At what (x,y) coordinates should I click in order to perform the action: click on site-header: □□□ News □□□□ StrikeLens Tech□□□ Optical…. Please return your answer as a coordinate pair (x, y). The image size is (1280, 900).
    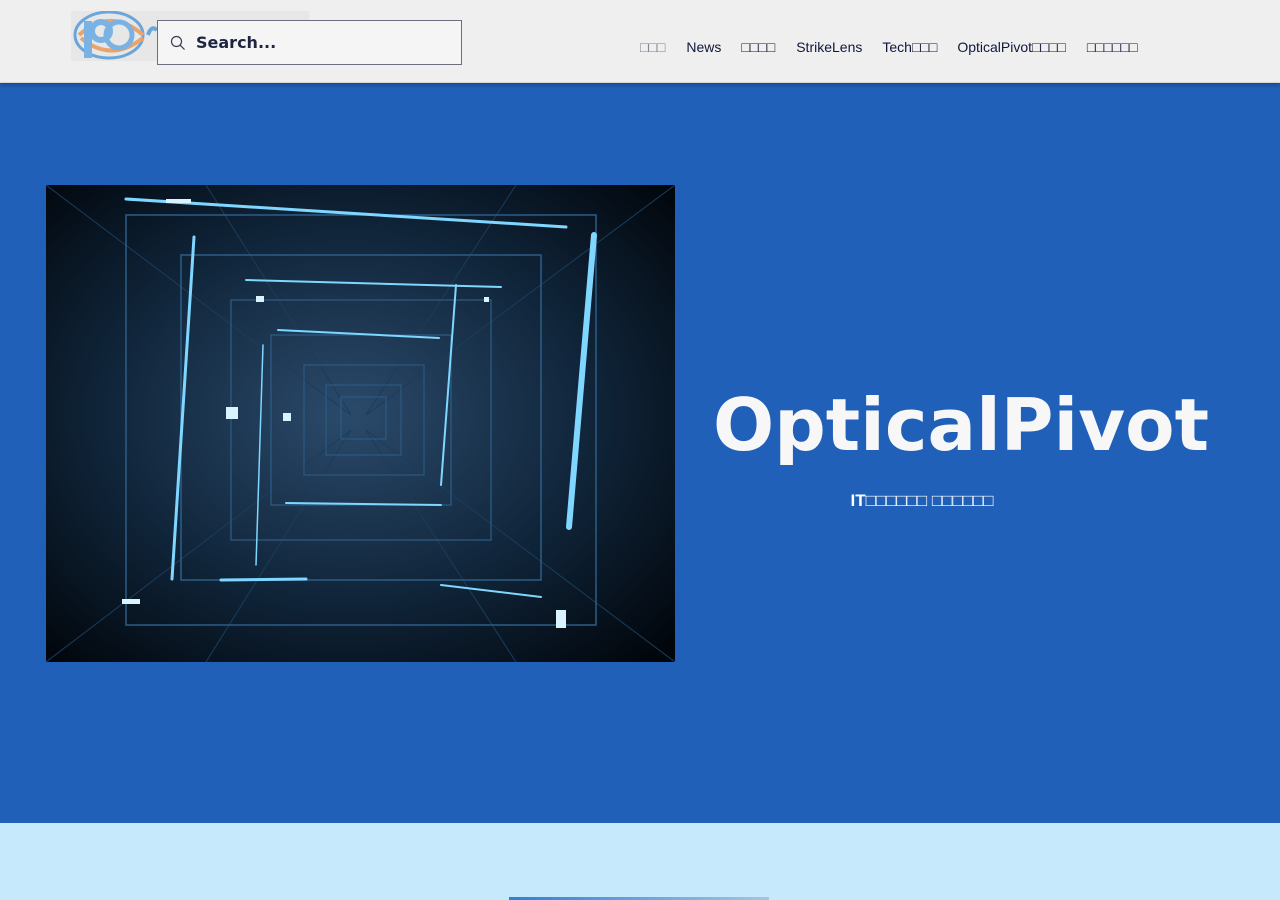
    Looking at the image, I should click on (640, 41).